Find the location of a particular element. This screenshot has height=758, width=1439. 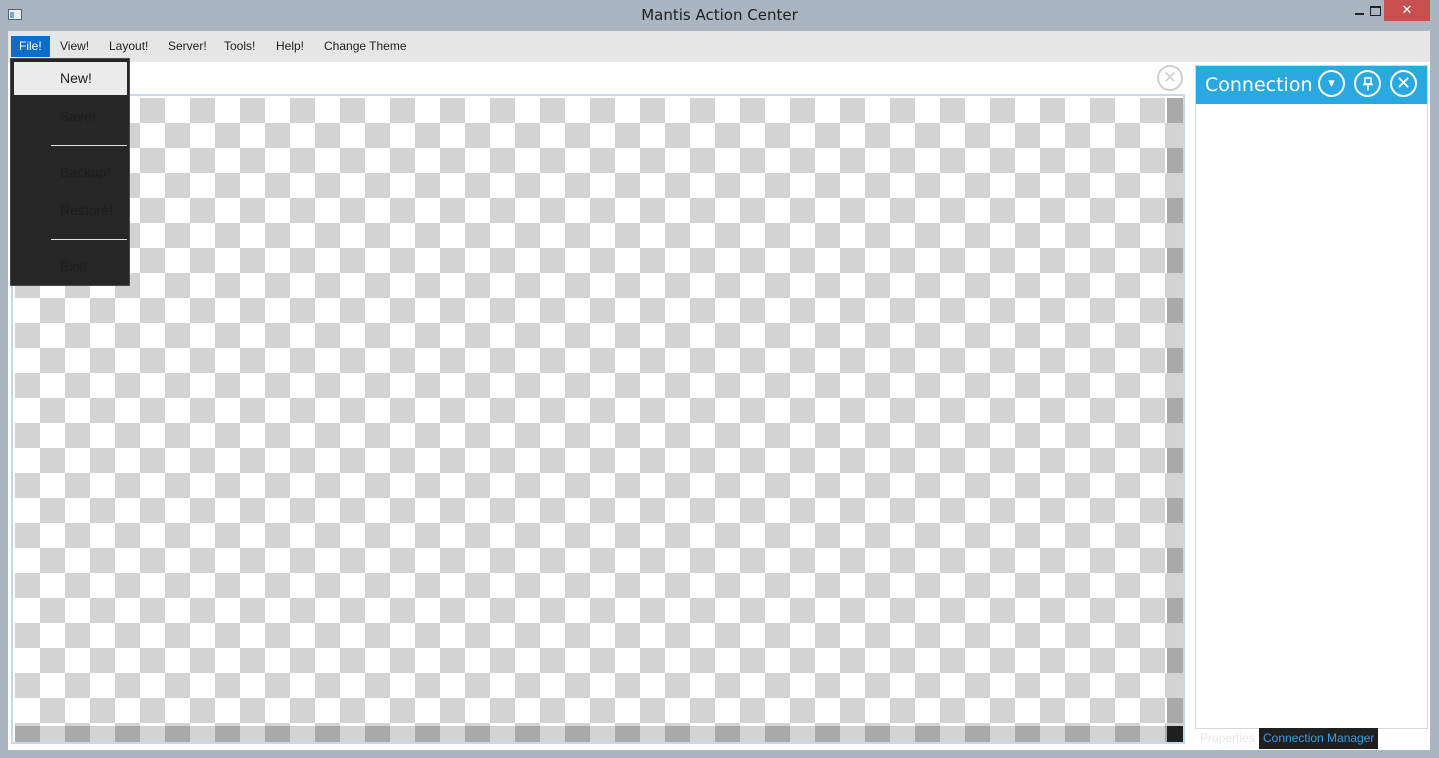

menu-layout: Layout! is located at coordinates (128, 46).